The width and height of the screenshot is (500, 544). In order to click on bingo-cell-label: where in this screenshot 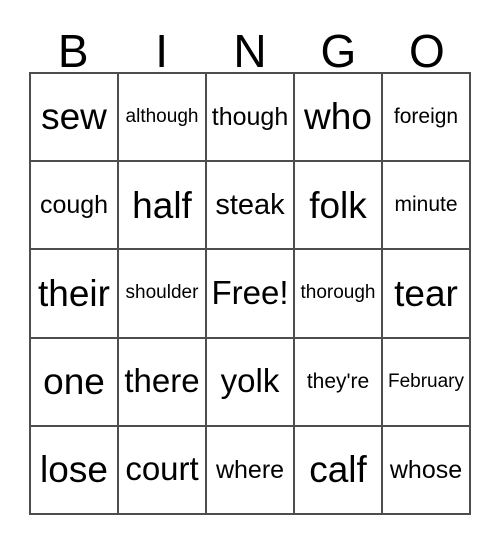, I will do `click(250, 469)`.